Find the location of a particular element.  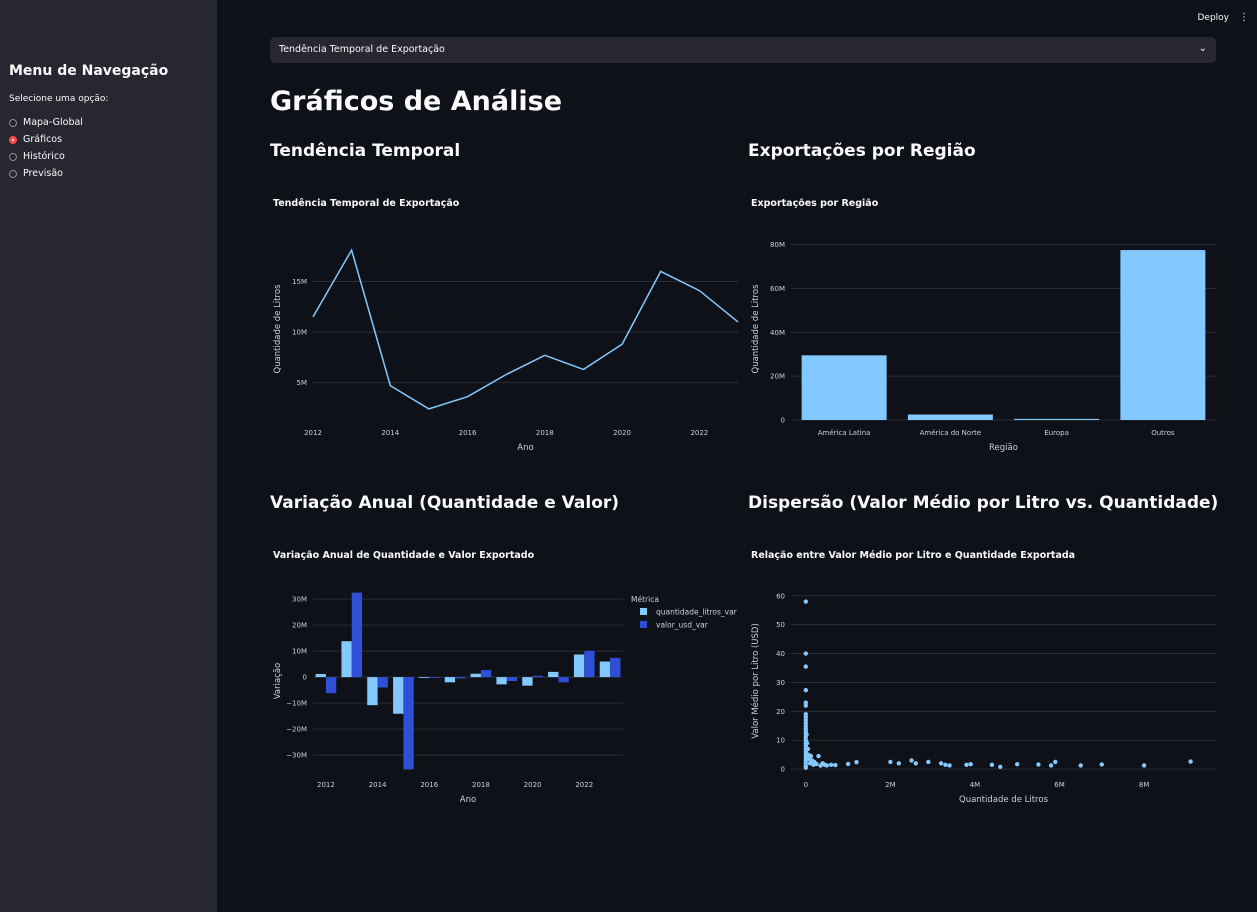

x-axis-label: Ano is located at coordinates (525, 448).